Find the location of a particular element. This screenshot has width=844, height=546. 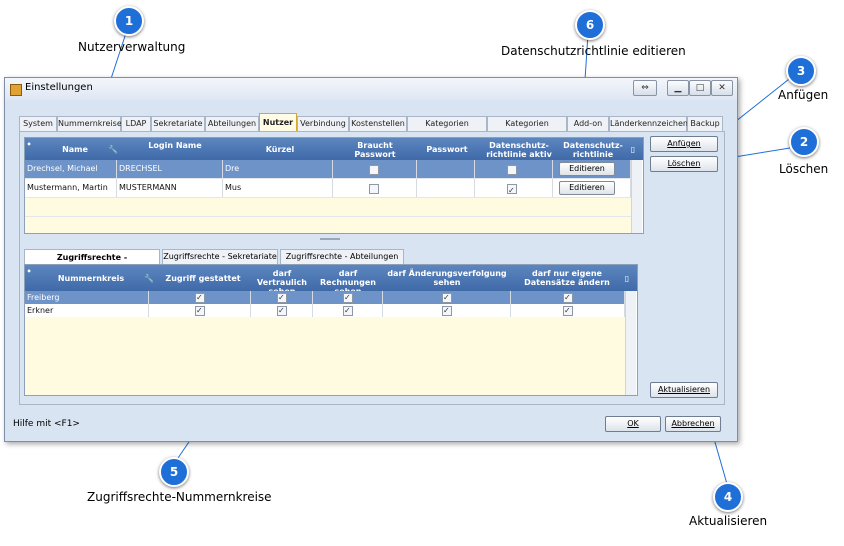

subtab-abteilungen: Zugriffsrechte - Abteilungen is located at coordinates (342, 256).